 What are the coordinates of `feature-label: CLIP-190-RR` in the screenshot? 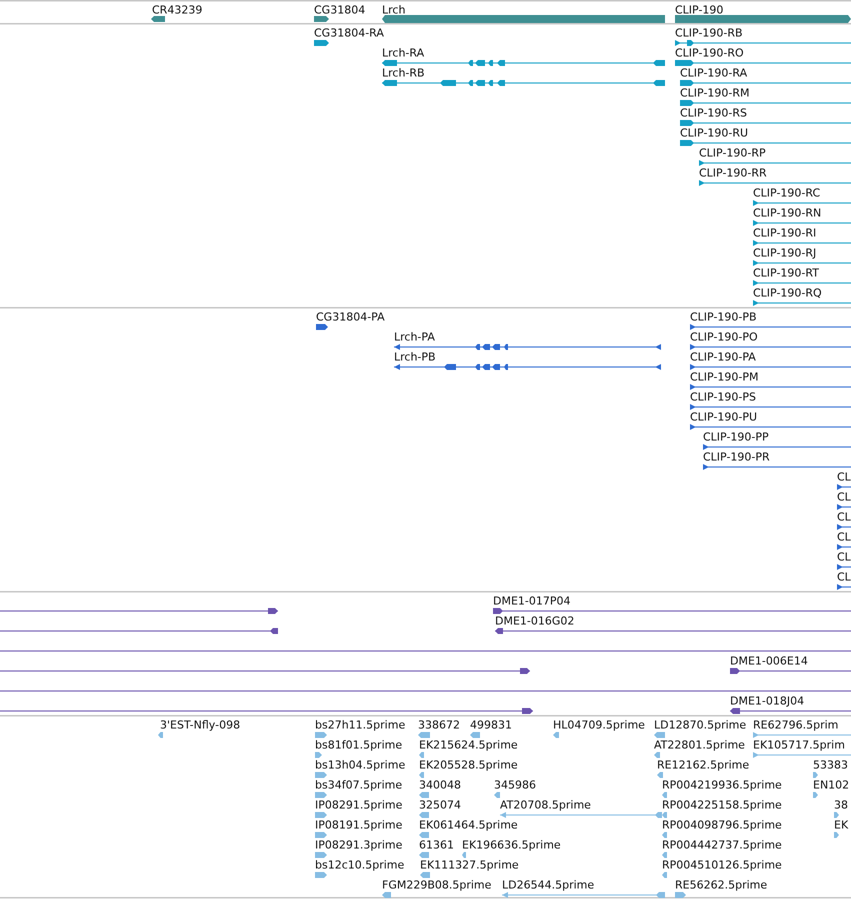 It's located at (733, 173).